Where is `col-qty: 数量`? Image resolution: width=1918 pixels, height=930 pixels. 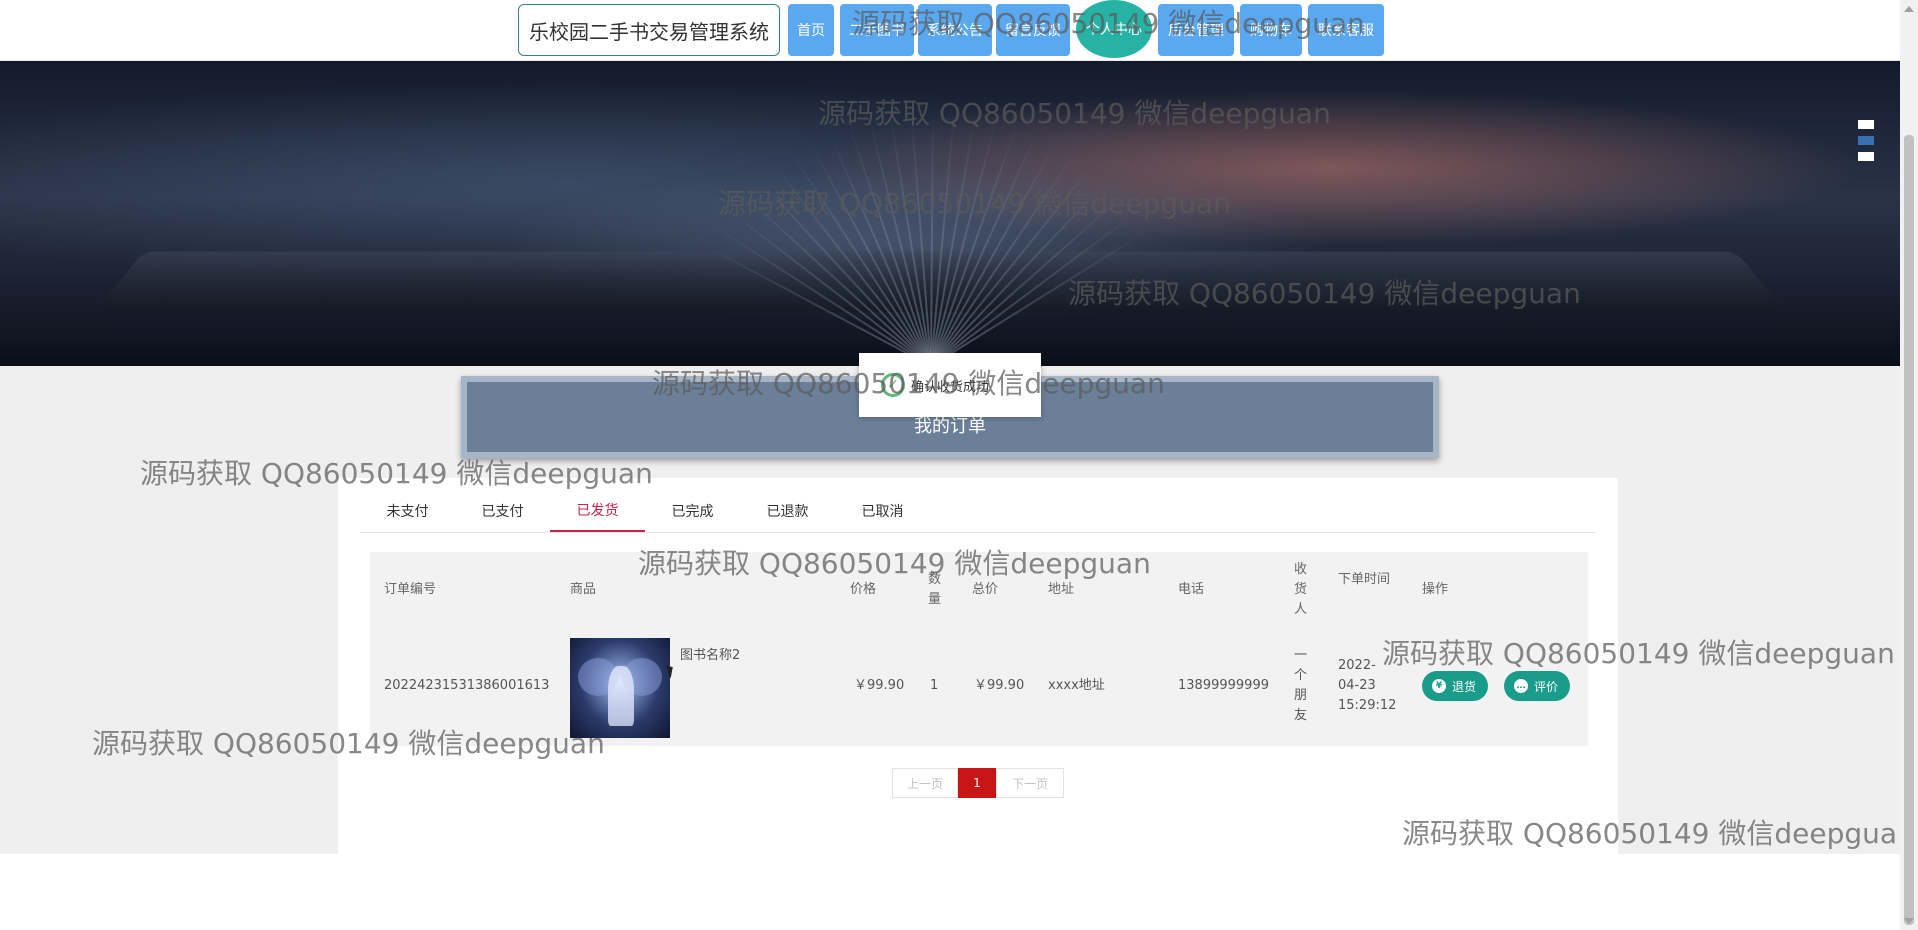 col-qty: 数量 is located at coordinates (936, 590).